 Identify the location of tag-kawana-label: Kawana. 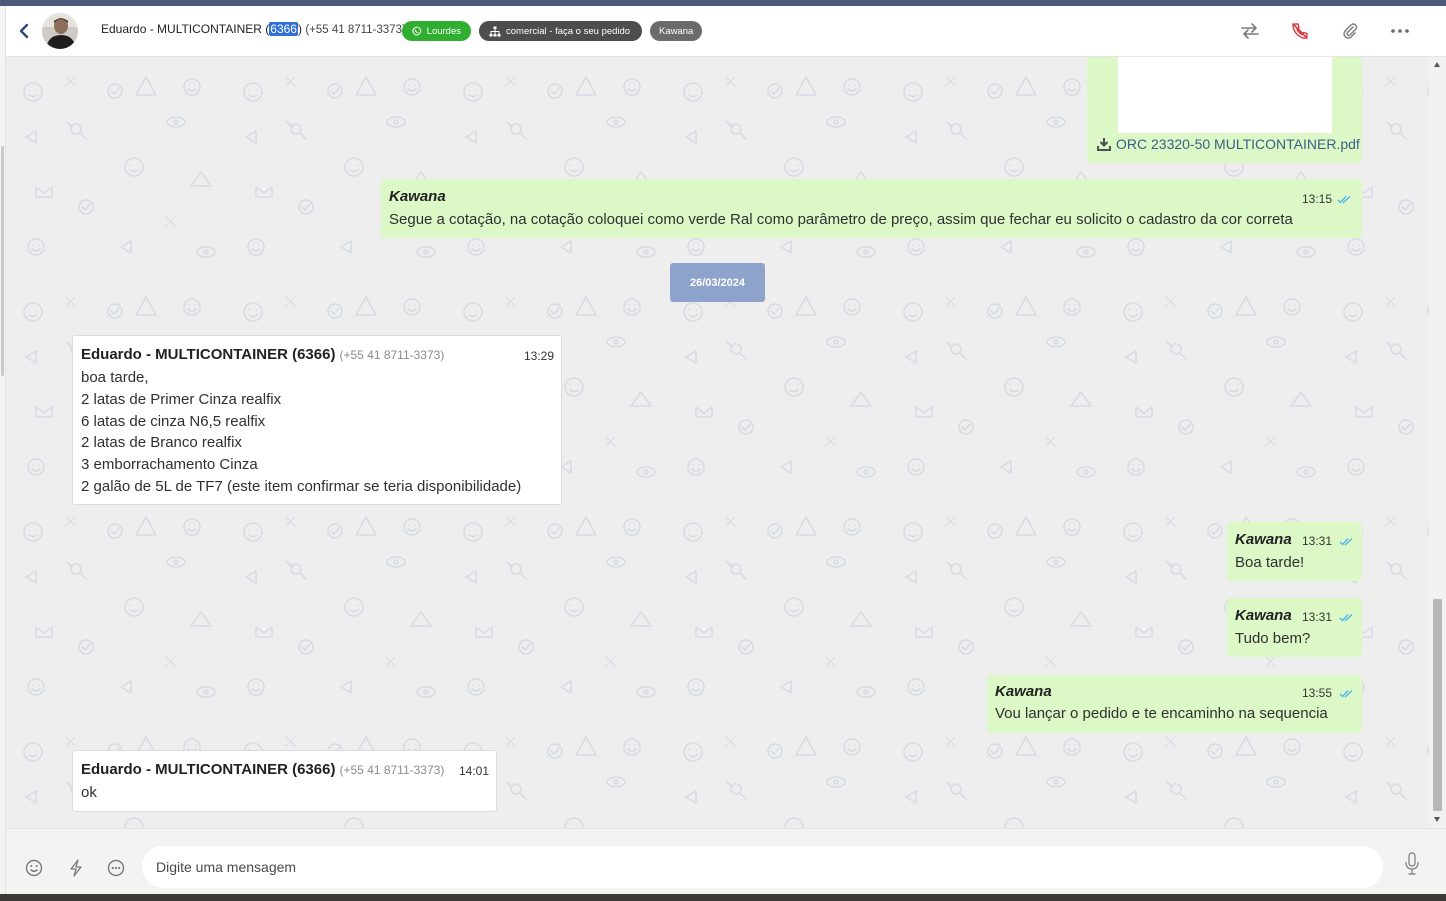
(676, 31).